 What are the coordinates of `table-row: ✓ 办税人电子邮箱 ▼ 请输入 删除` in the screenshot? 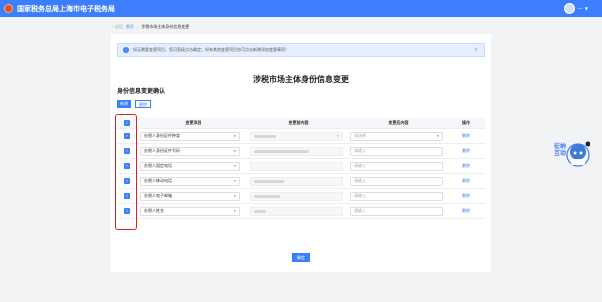 It's located at (301, 196).